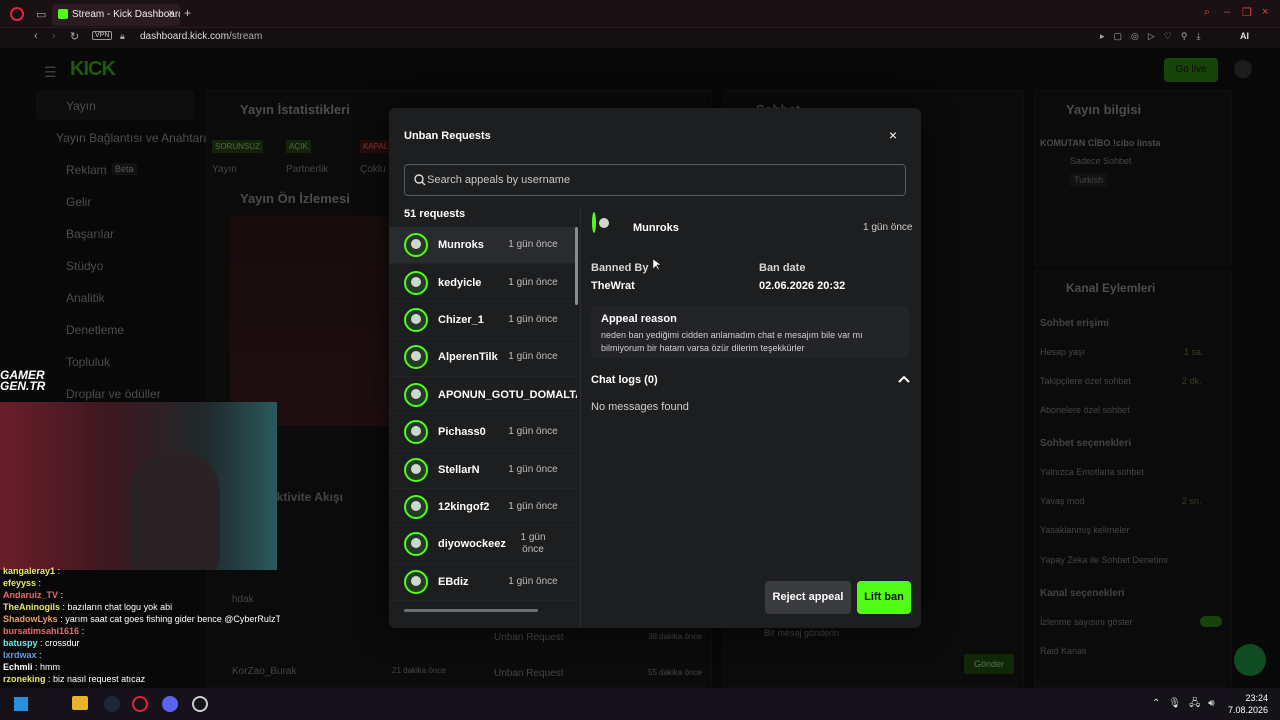 The image size is (1280, 720). What do you see at coordinates (613, 286) in the screenshot?
I see `banned-by-value: TheWrat` at bounding box center [613, 286].